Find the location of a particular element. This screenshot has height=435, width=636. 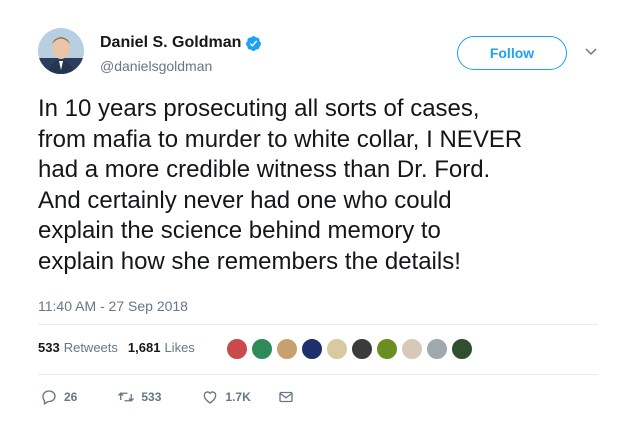

tweet-stats: 533 Retweets 1,681 Likes is located at coordinates (121, 347).